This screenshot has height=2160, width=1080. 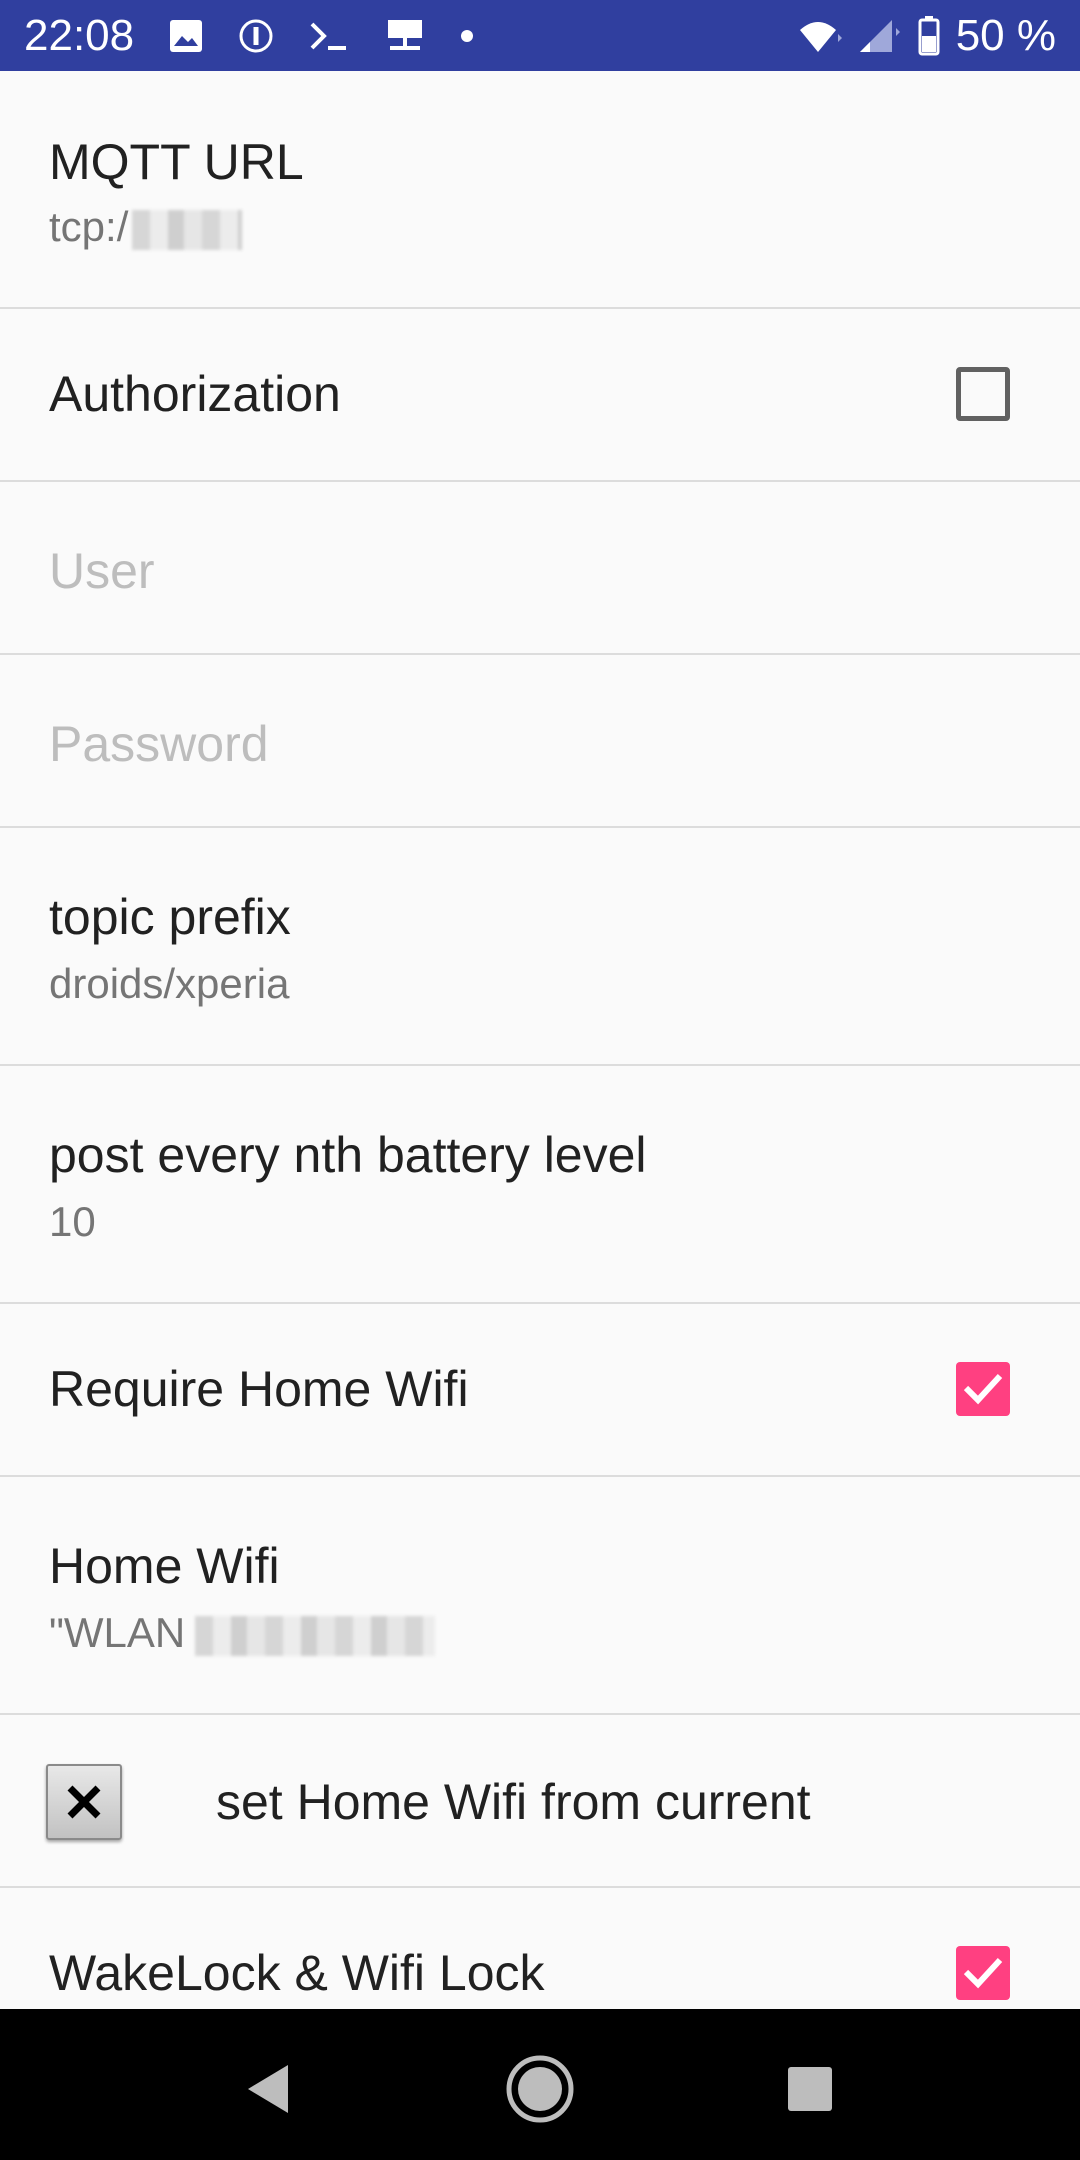 I want to click on pref-password-title: Password, so click(x=159, y=744).